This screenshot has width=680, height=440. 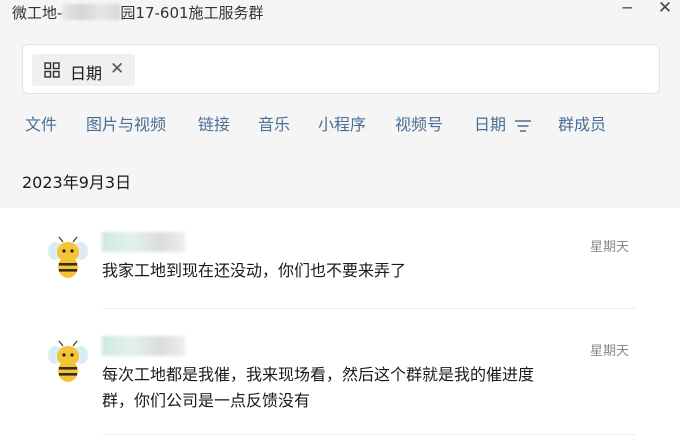 What do you see at coordinates (86, 73) in the screenshot?
I see `filter-chip-label: 日期` at bounding box center [86, 73].